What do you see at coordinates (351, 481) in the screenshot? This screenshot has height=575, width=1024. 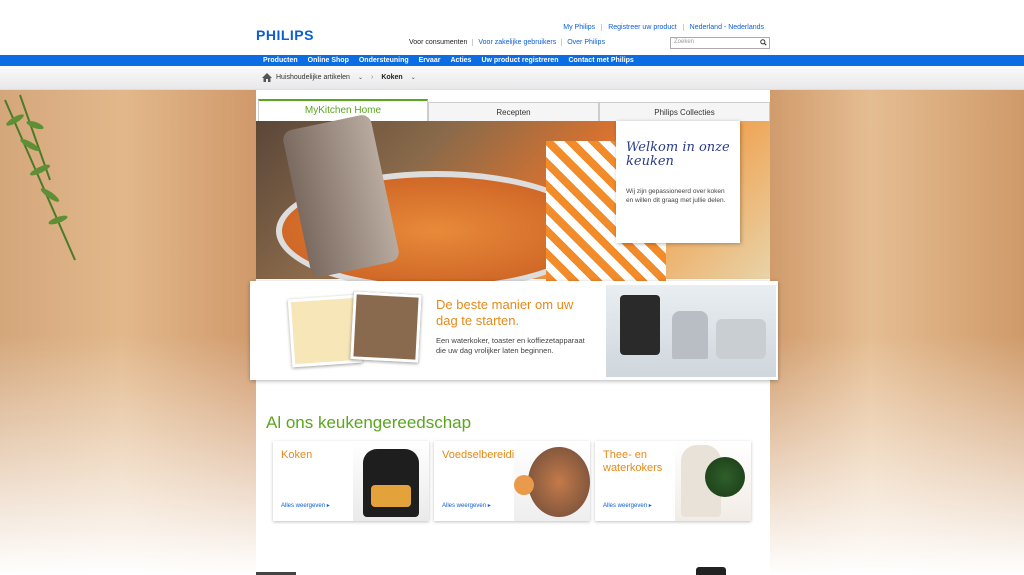 I see `category-card-koken: Koken Alles weergeven ▸` at bounding box center [351, 481].